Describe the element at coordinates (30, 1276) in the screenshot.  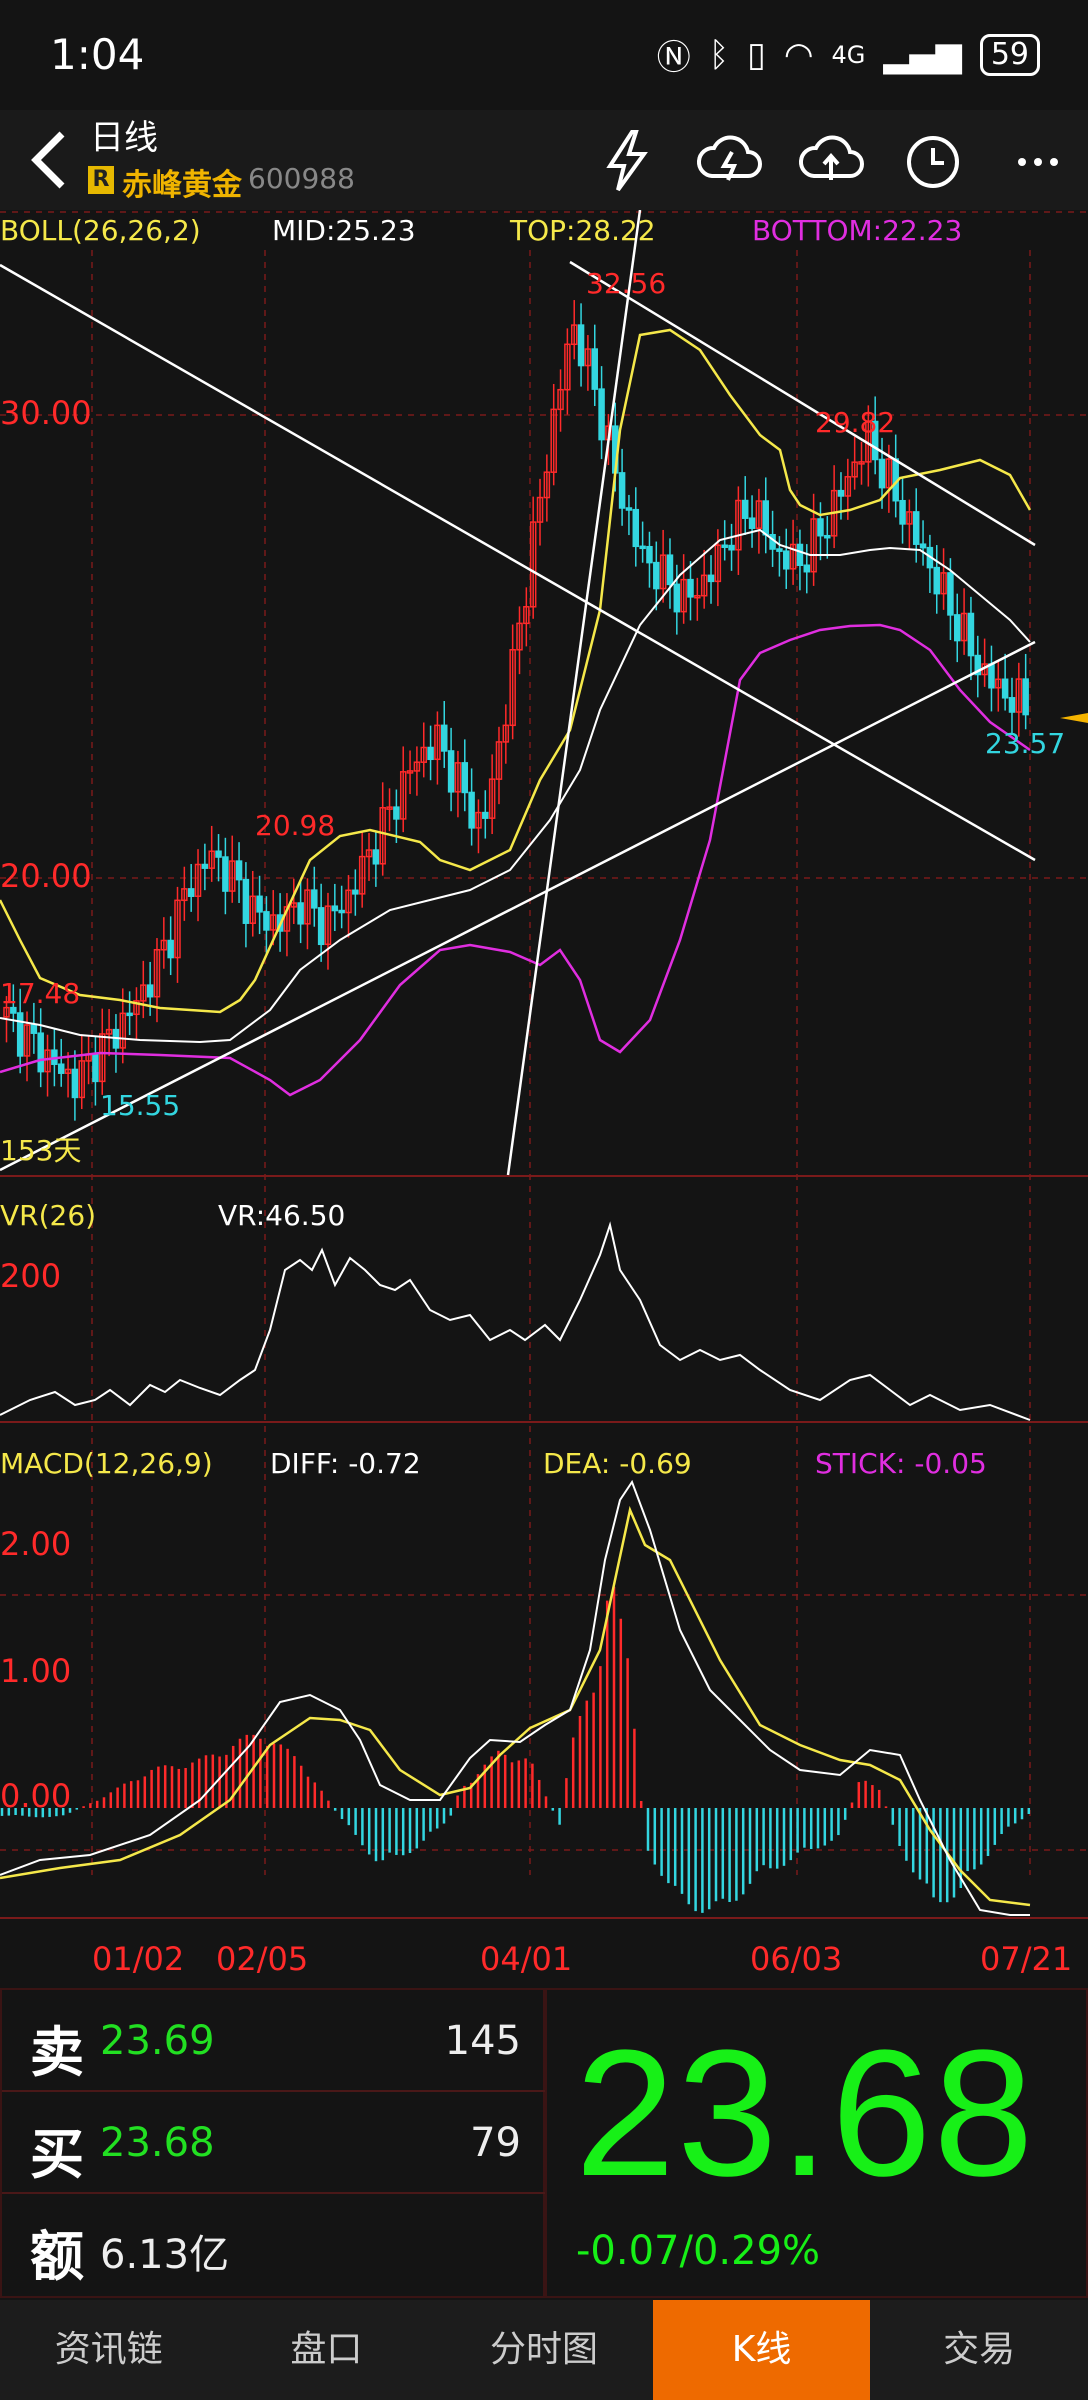
I see `vr-y-label: 200` at that location.